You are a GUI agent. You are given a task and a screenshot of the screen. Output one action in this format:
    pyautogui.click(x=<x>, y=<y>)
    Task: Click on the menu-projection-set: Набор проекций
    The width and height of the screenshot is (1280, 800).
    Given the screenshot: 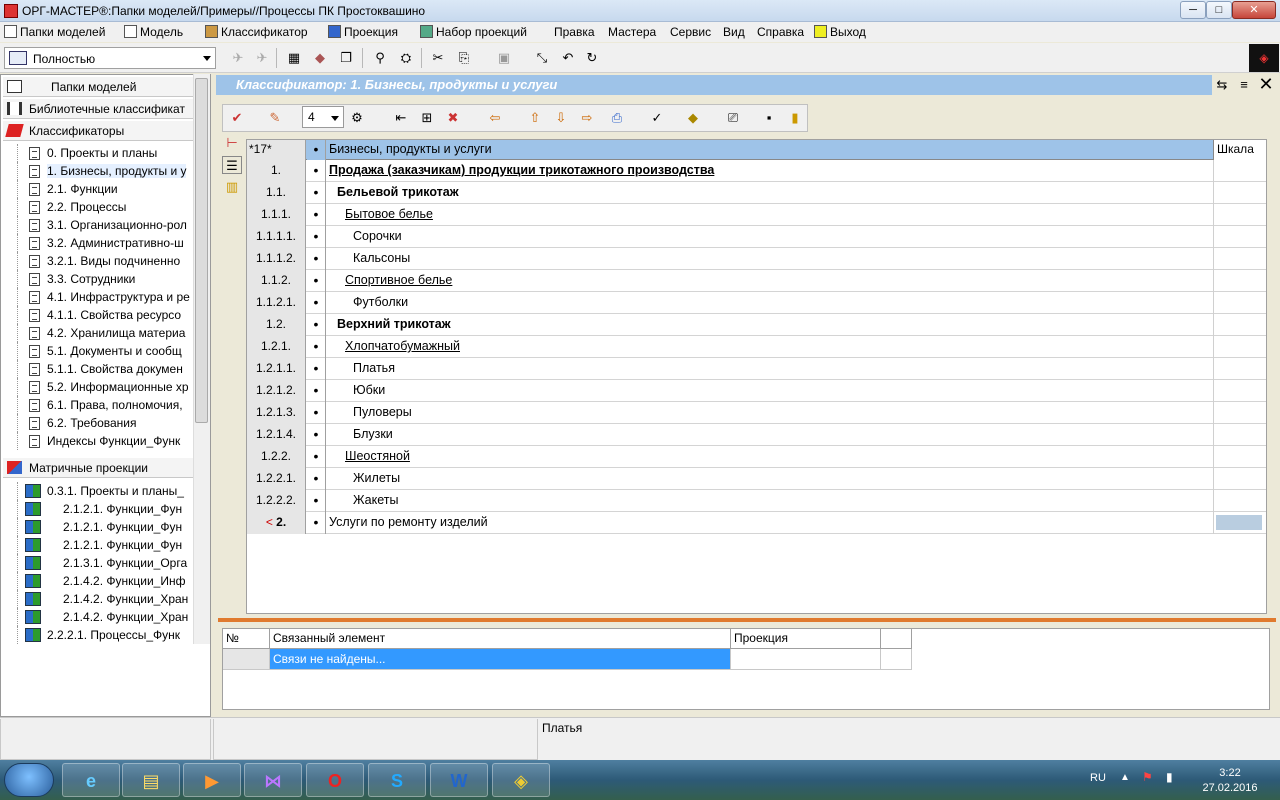 What is the action you would take?
    pyautogui.click(x=473, y=32)
    